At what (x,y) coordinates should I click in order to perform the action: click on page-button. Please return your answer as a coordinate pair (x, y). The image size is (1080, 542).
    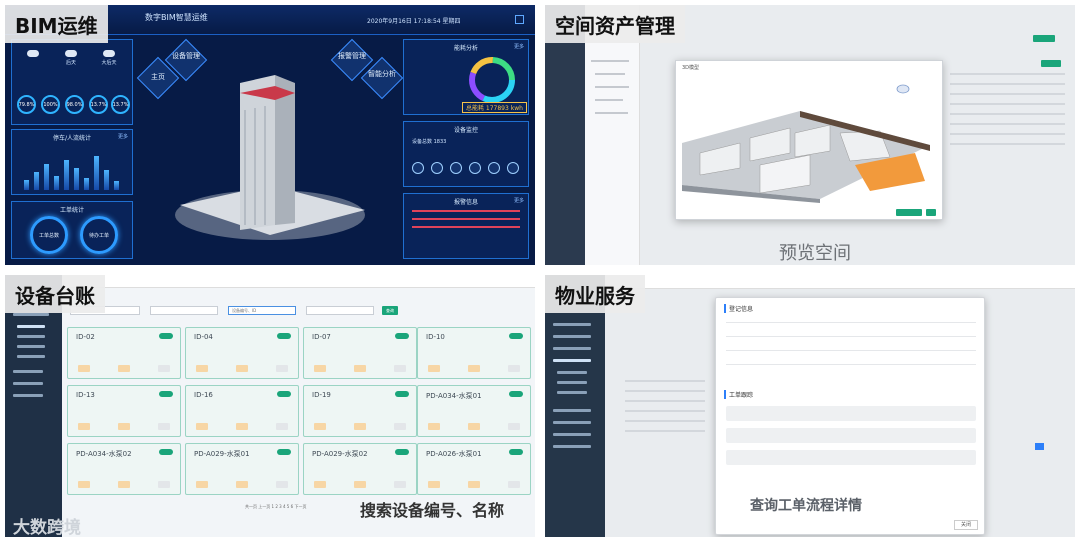
    Looking at the image, I should click on (1039, 446).